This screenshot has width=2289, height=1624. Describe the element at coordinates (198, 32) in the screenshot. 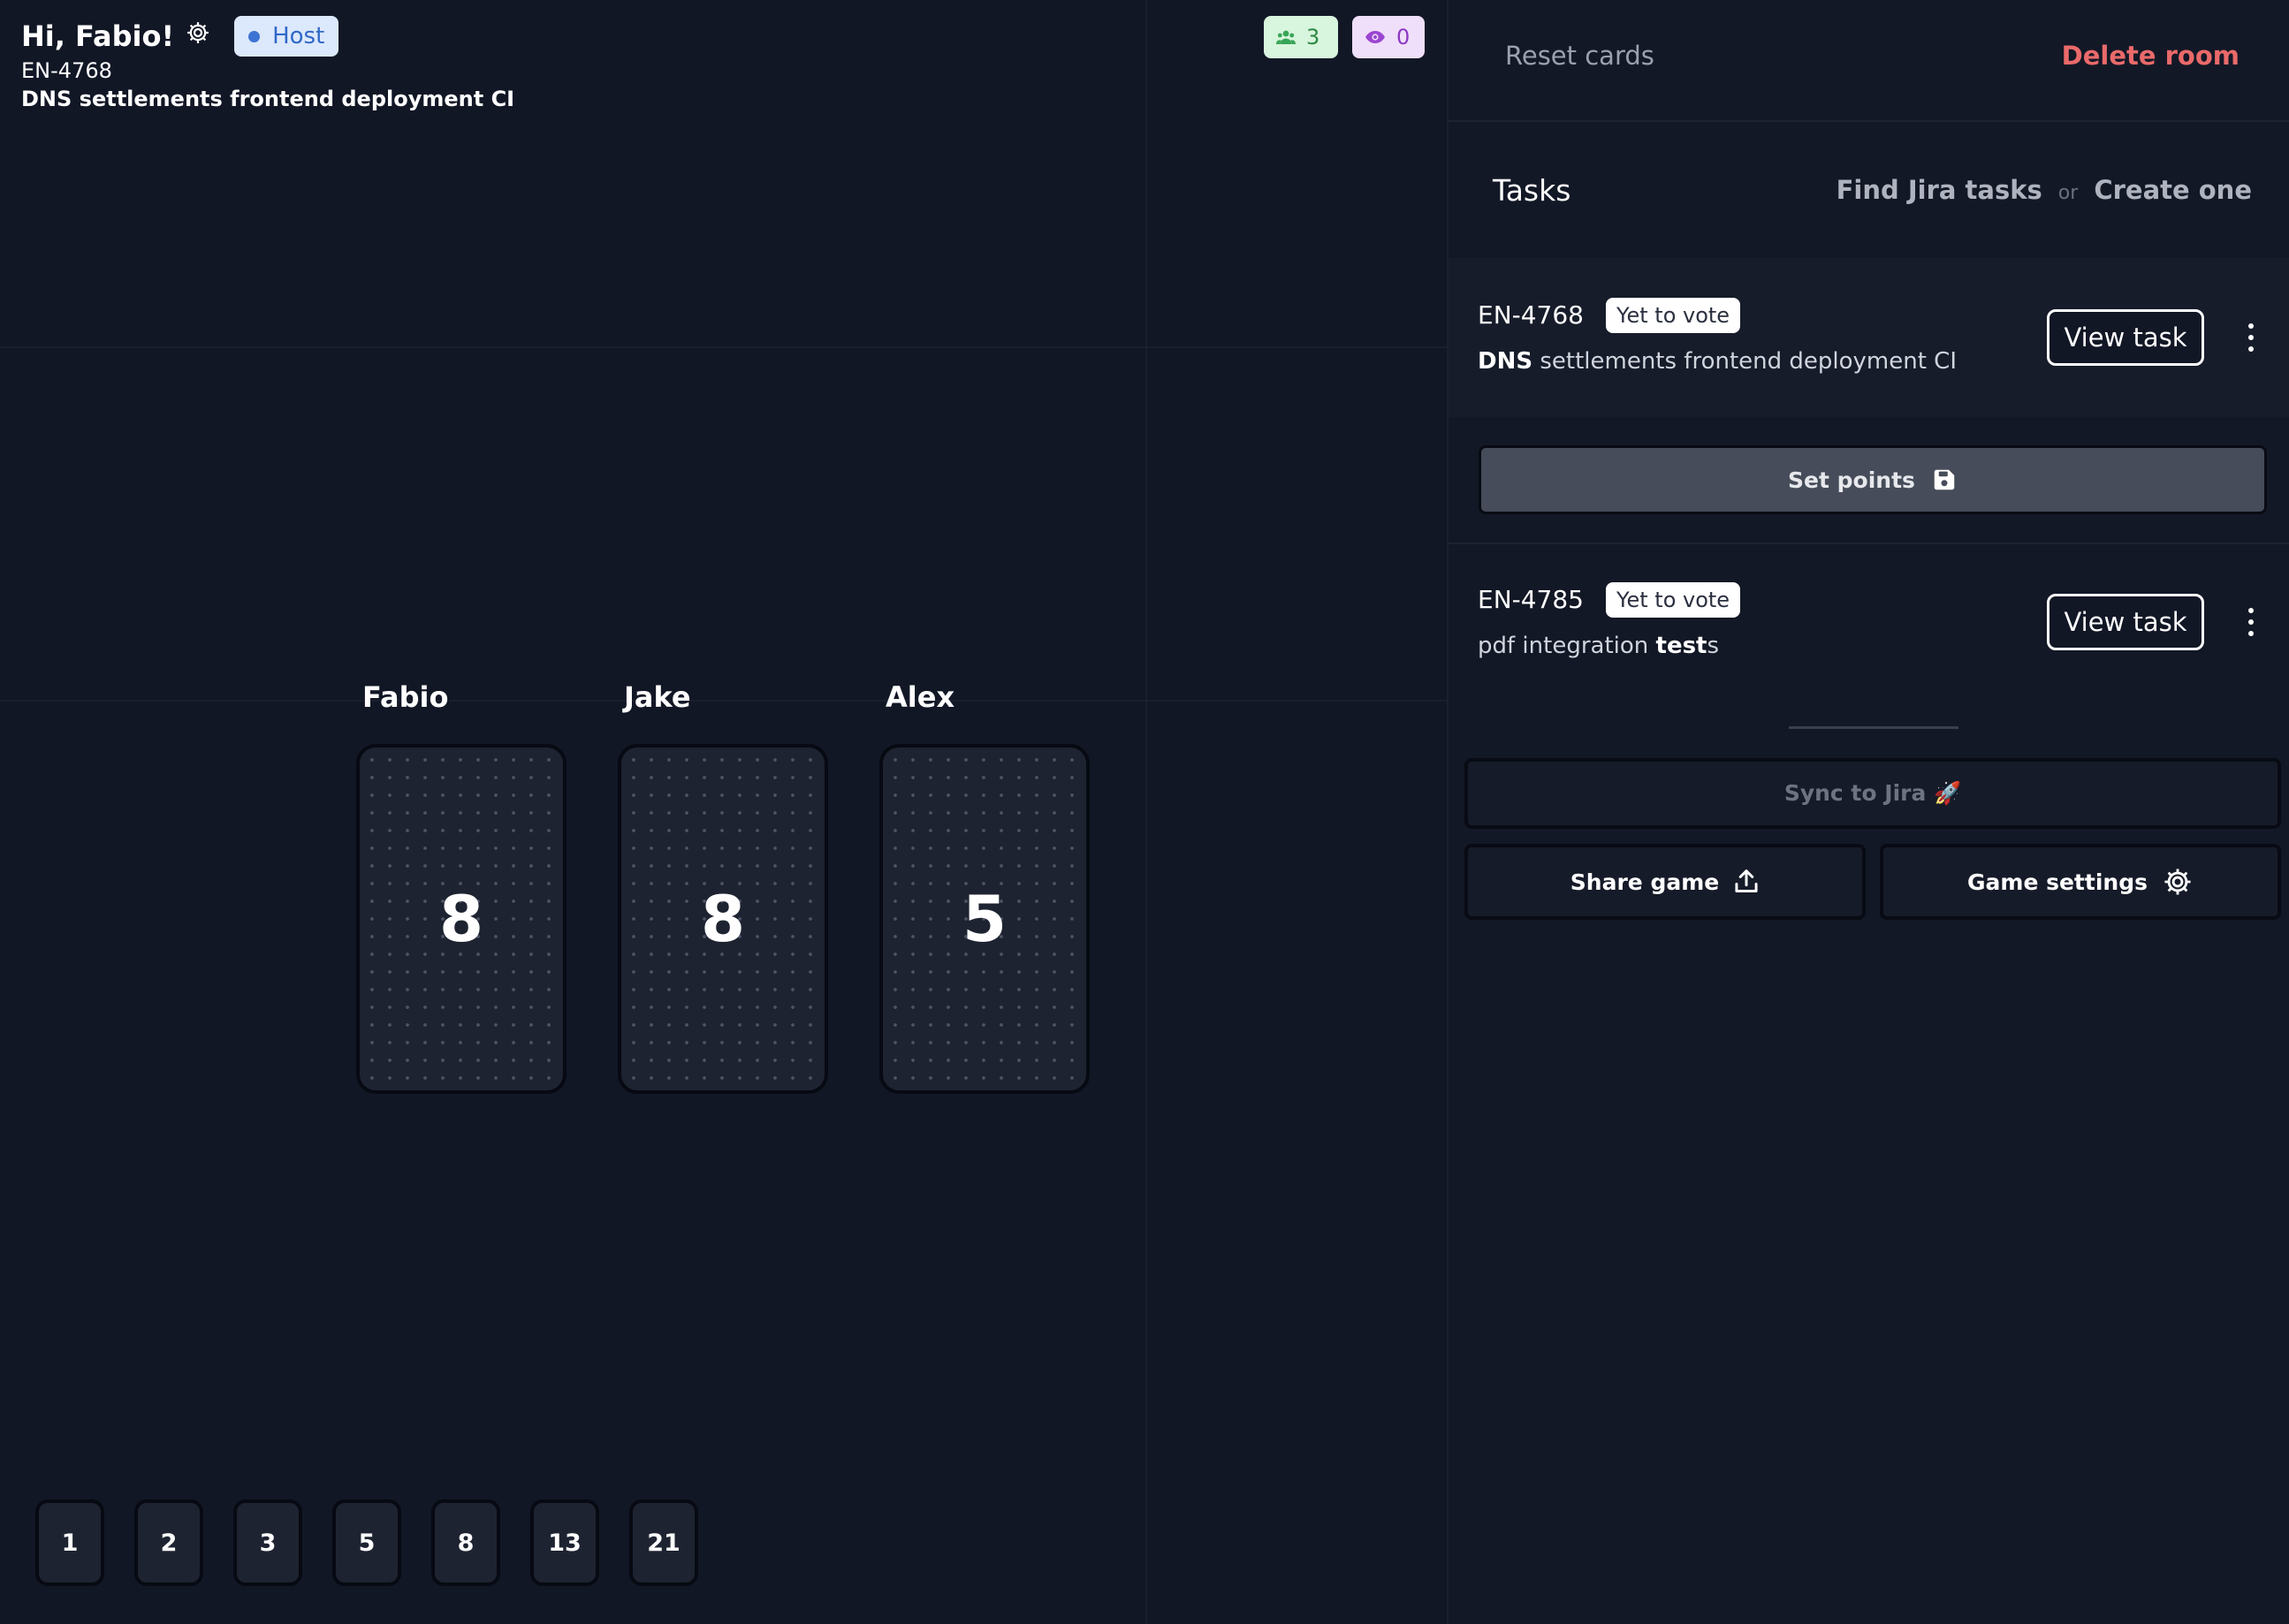

I see `profile-settings-gear-icon` at that location.